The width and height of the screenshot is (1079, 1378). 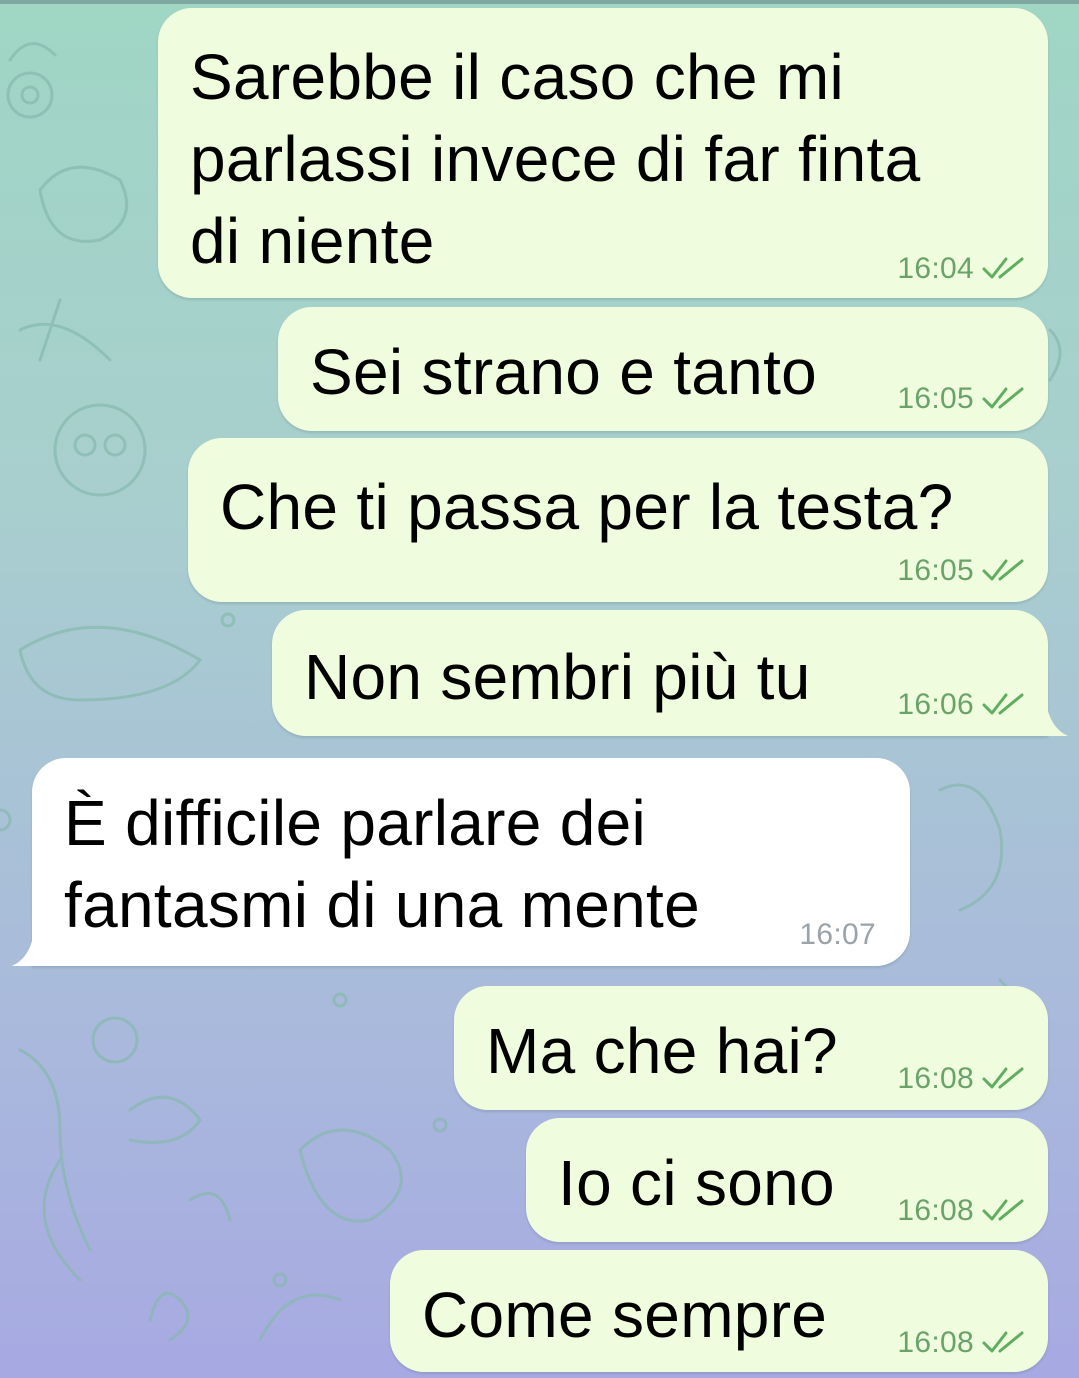 I want to click on message-bubble-outgoing: Che ti passa per la testa? 16:05, so click(x=618, y=520).